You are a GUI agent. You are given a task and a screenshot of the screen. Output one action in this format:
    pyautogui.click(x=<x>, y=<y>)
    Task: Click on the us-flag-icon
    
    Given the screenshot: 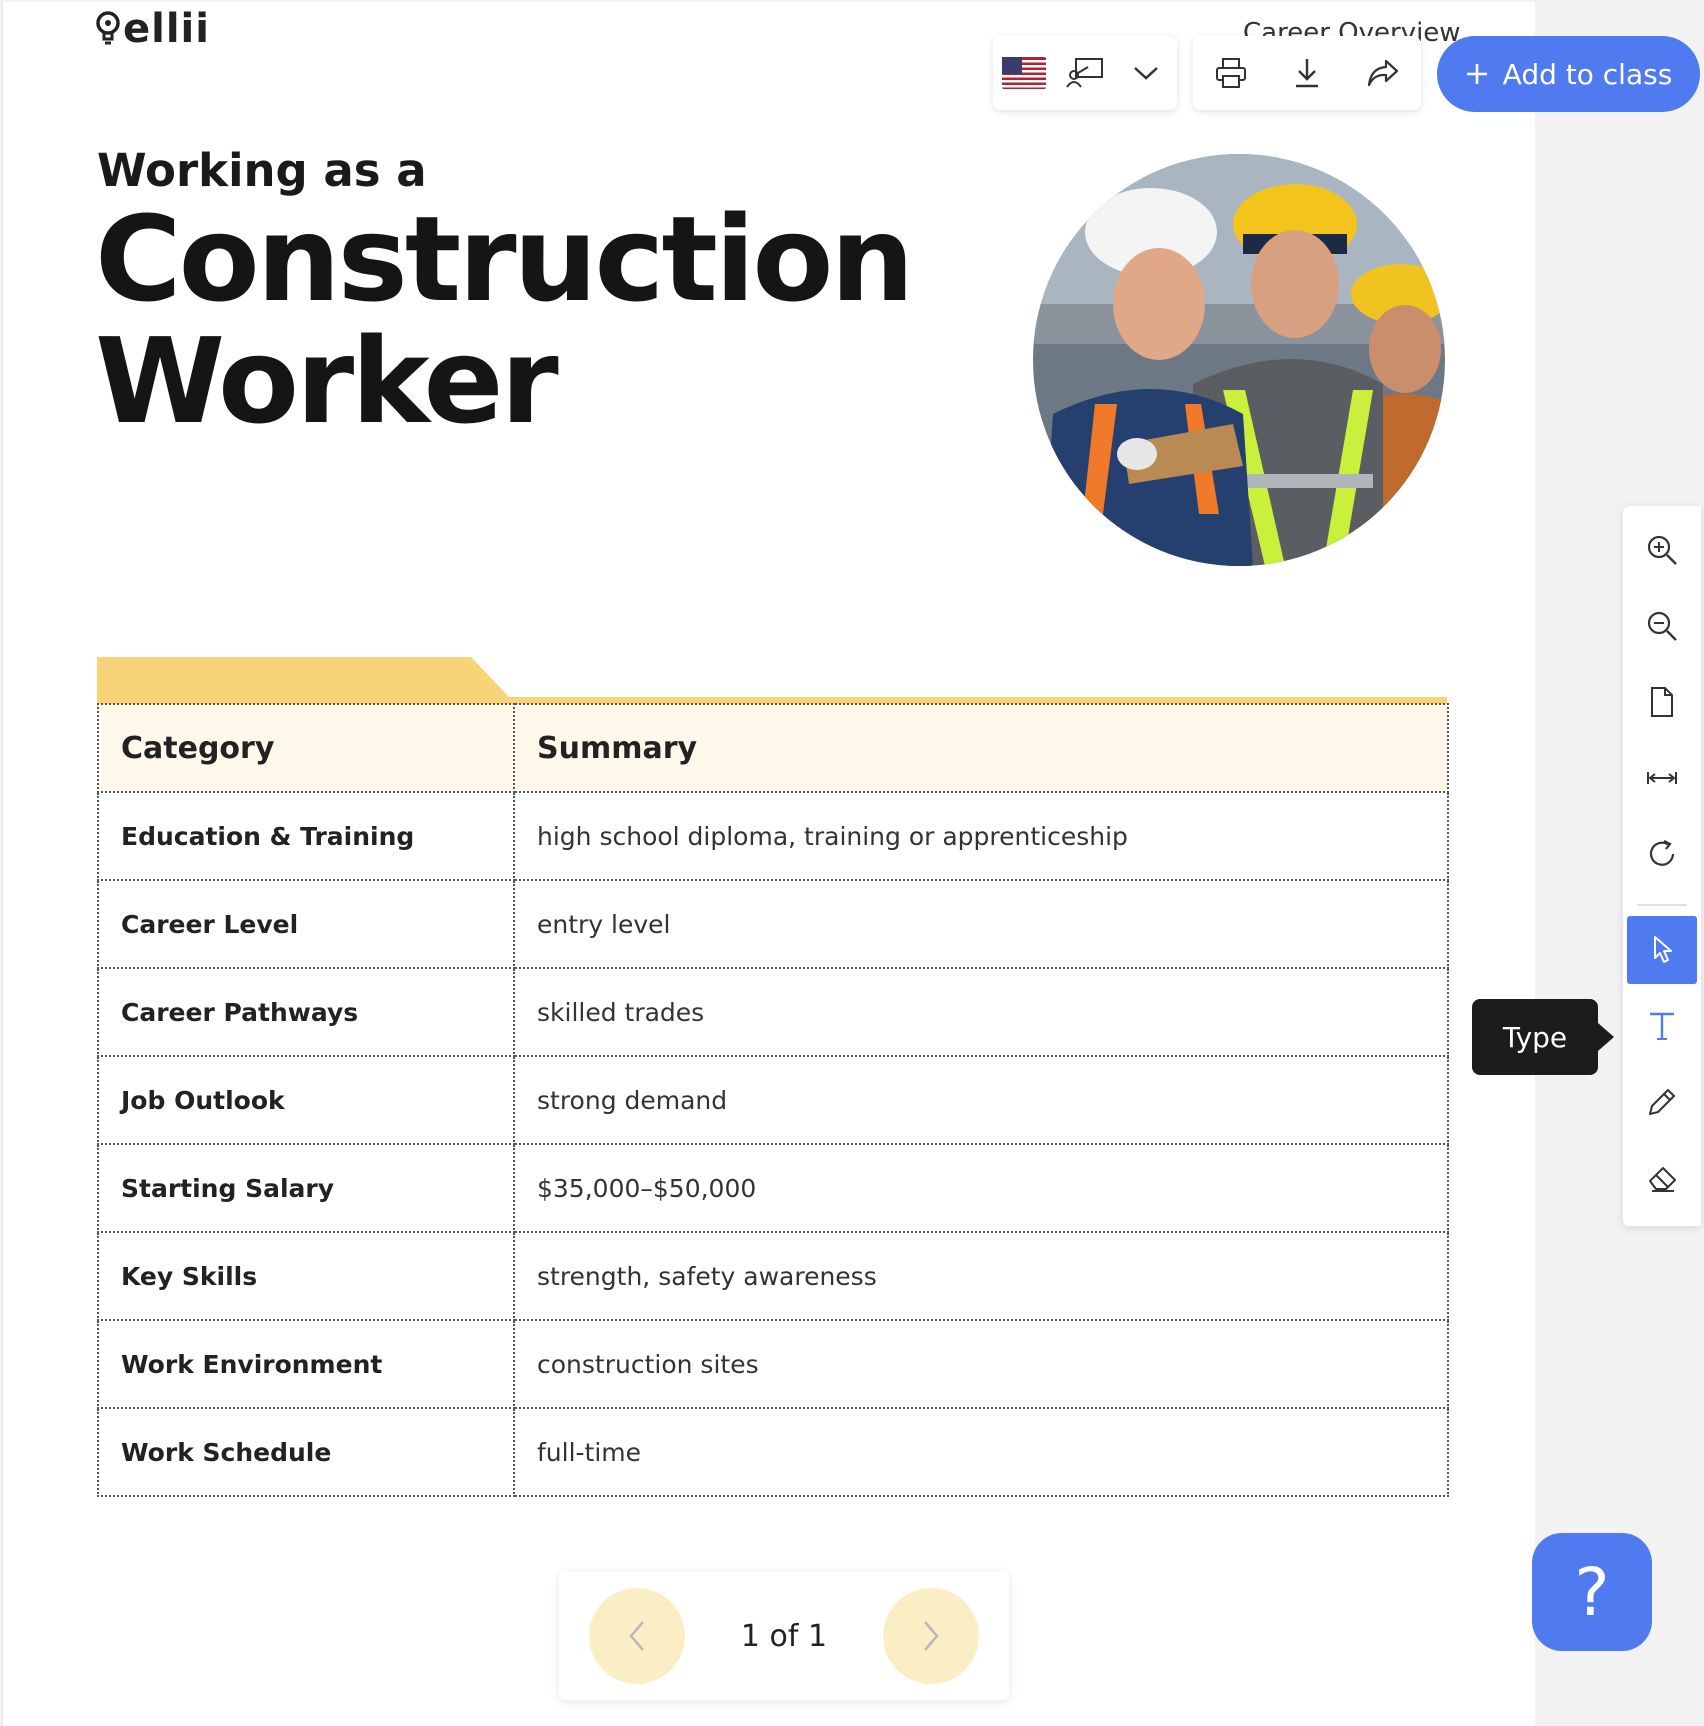 What is the action you would take?
    pyautogui.click(x=1023, y=73)
    